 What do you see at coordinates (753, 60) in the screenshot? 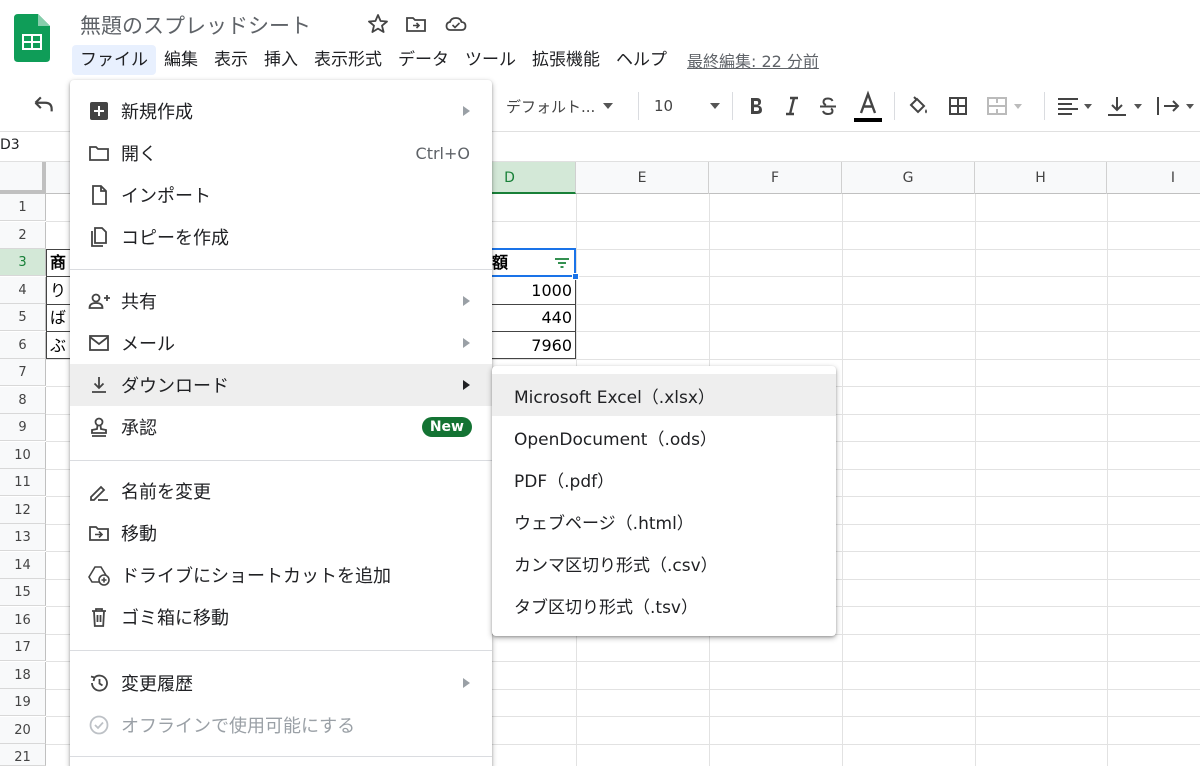
I see `last-edit-link: 最終編集: 22 分前` at bounding box center [753, 60].